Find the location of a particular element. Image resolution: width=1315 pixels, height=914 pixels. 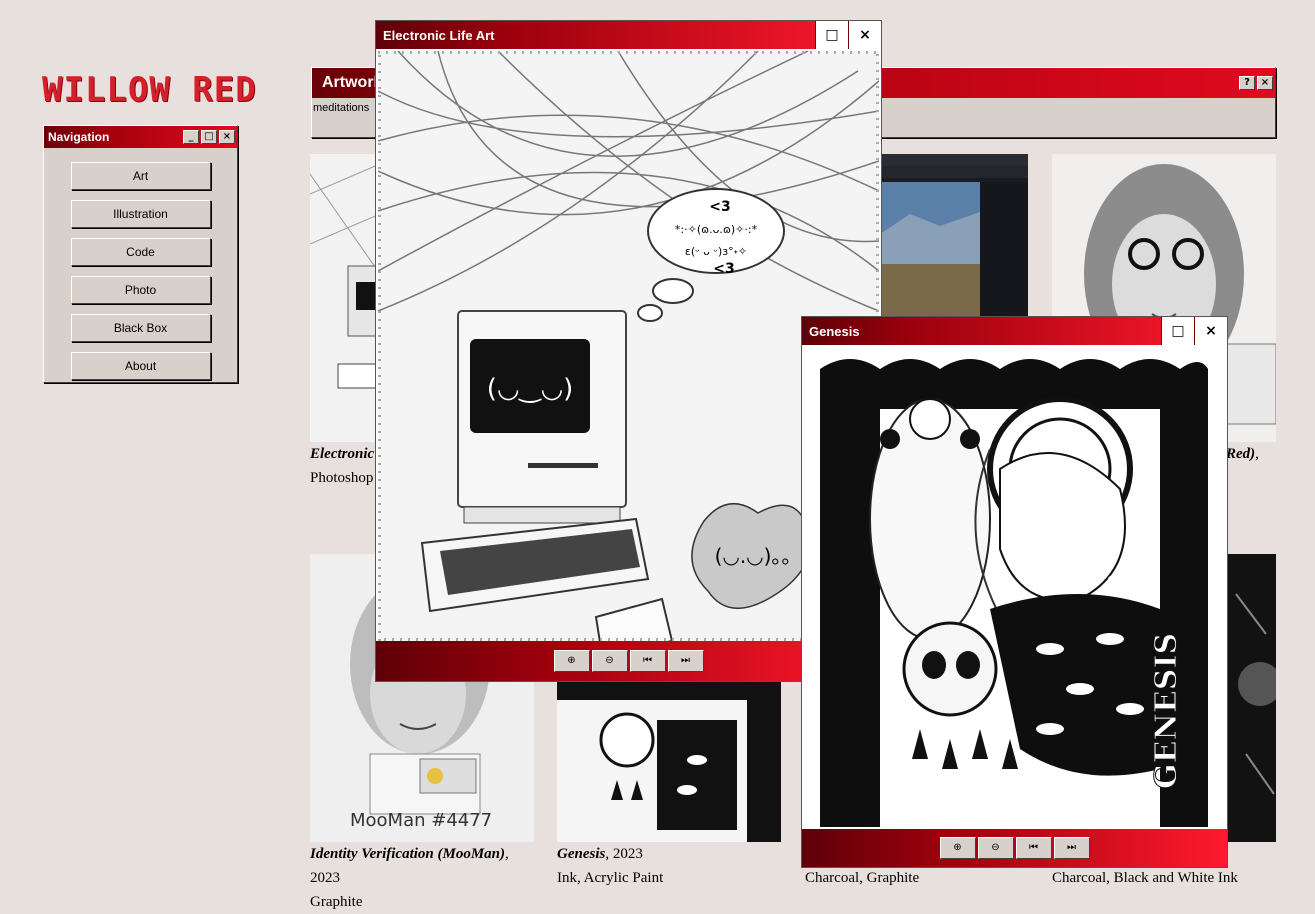

bubble-line-2: ε(ᵕ ᴗ ᵕ)з°˖✧ is located at coordinates (716, 251).